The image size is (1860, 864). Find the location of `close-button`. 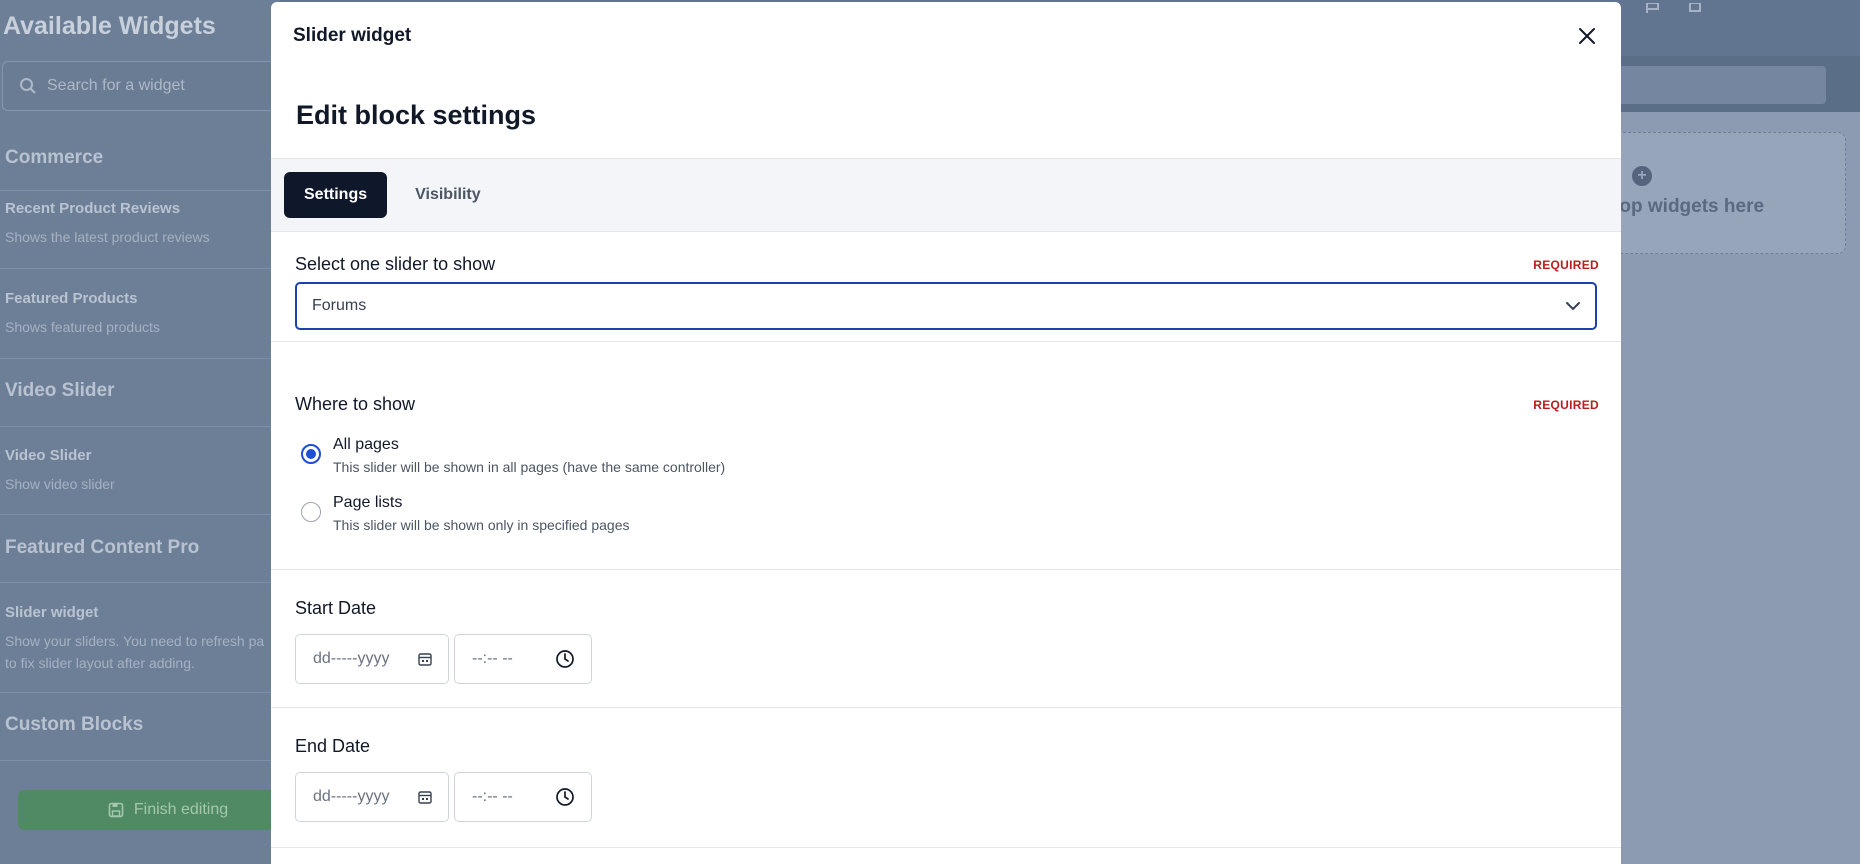

close-button is located at coordinates (1587, 36).